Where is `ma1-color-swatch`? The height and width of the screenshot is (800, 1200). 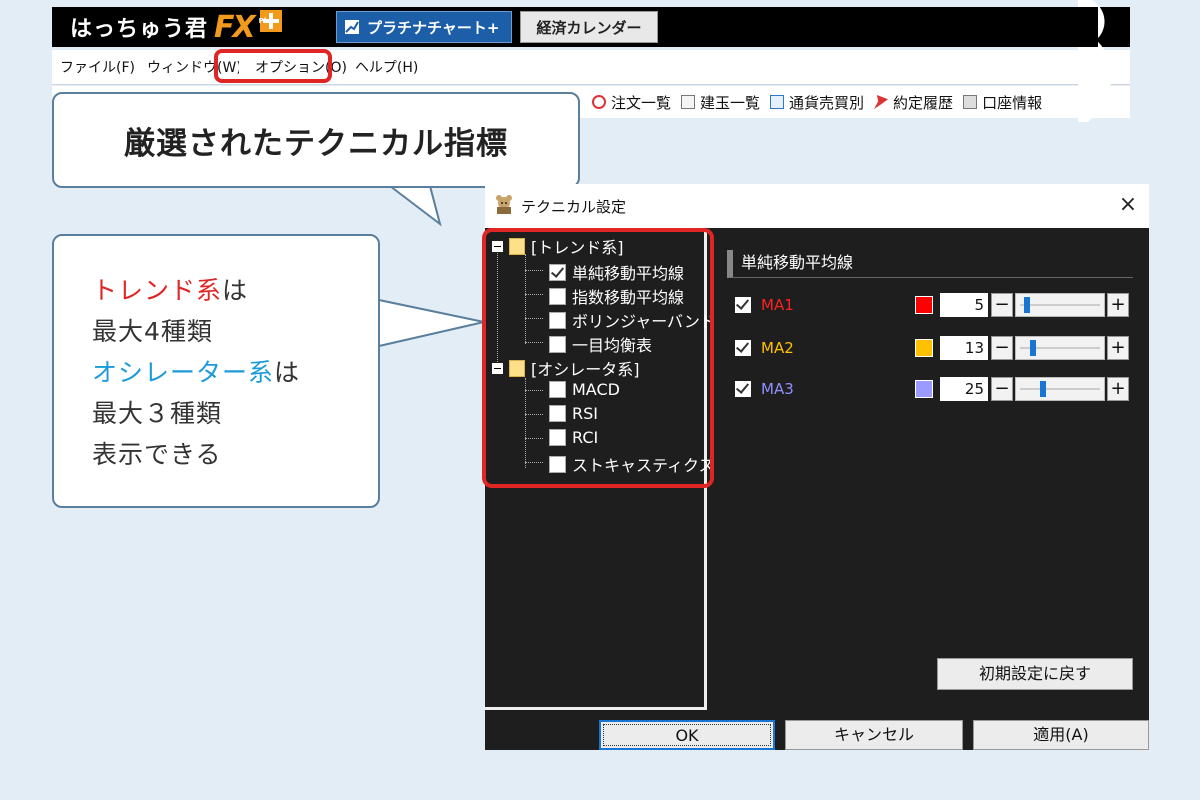
ma1-color-swatch is located at coordinates (924, 305).